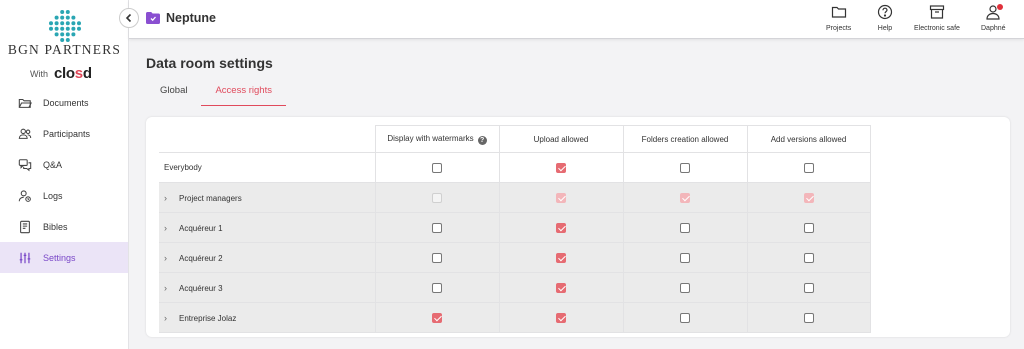 The height and width of the screenshot is (349, 1024). Describe the element at coordinates (839, 28) in the screenshot. I see `projects-label: Projects` at that location.